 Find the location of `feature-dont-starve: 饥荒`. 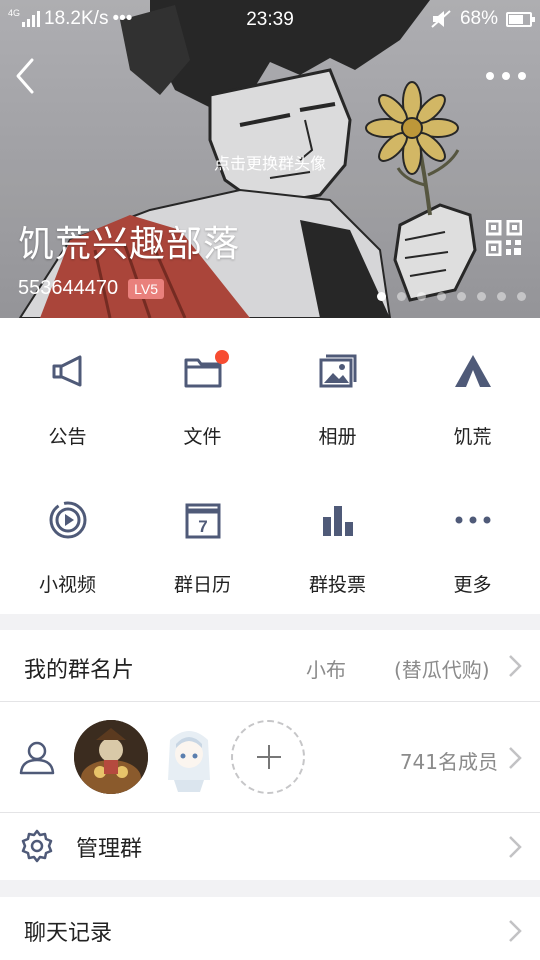

feature-dont-starve: 饥荒 is located at coordinates (472, 392).